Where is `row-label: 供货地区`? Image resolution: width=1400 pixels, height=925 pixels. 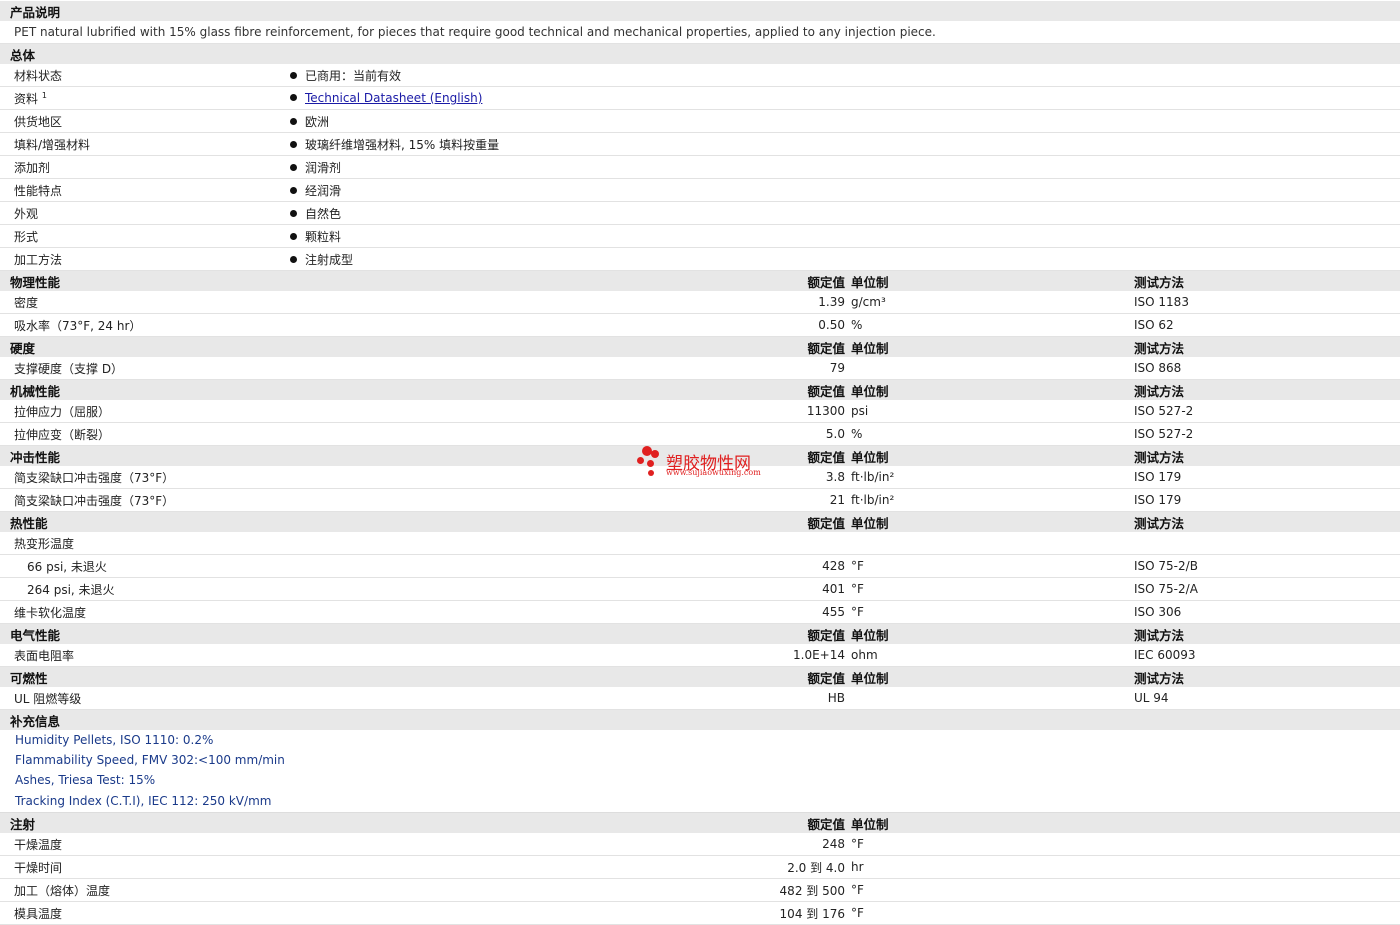 row-label: 供货地区 is located at coordinates (145, 121).